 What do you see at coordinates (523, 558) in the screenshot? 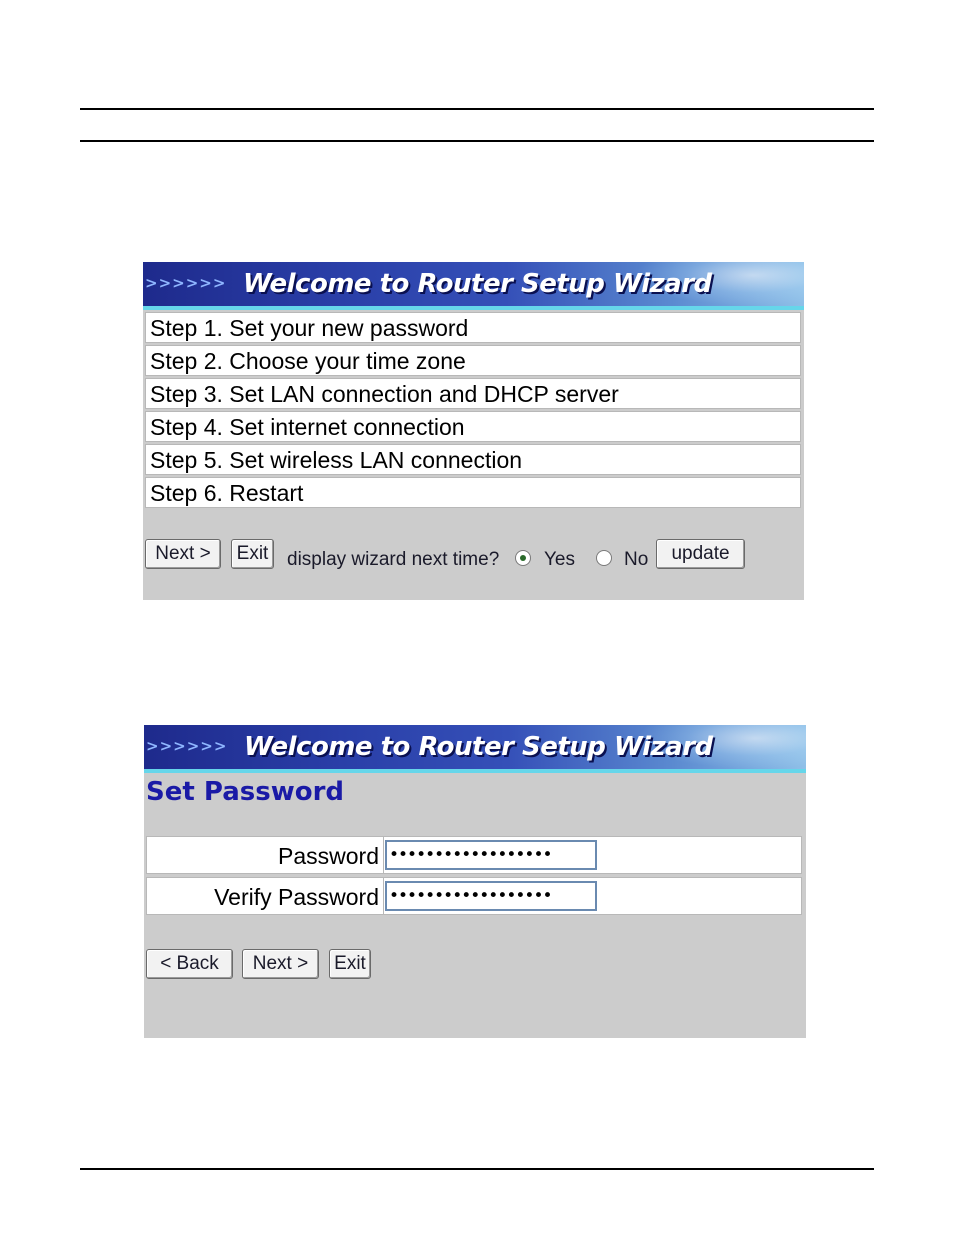
I see `yes-radio` at bounding box center [523, 558].